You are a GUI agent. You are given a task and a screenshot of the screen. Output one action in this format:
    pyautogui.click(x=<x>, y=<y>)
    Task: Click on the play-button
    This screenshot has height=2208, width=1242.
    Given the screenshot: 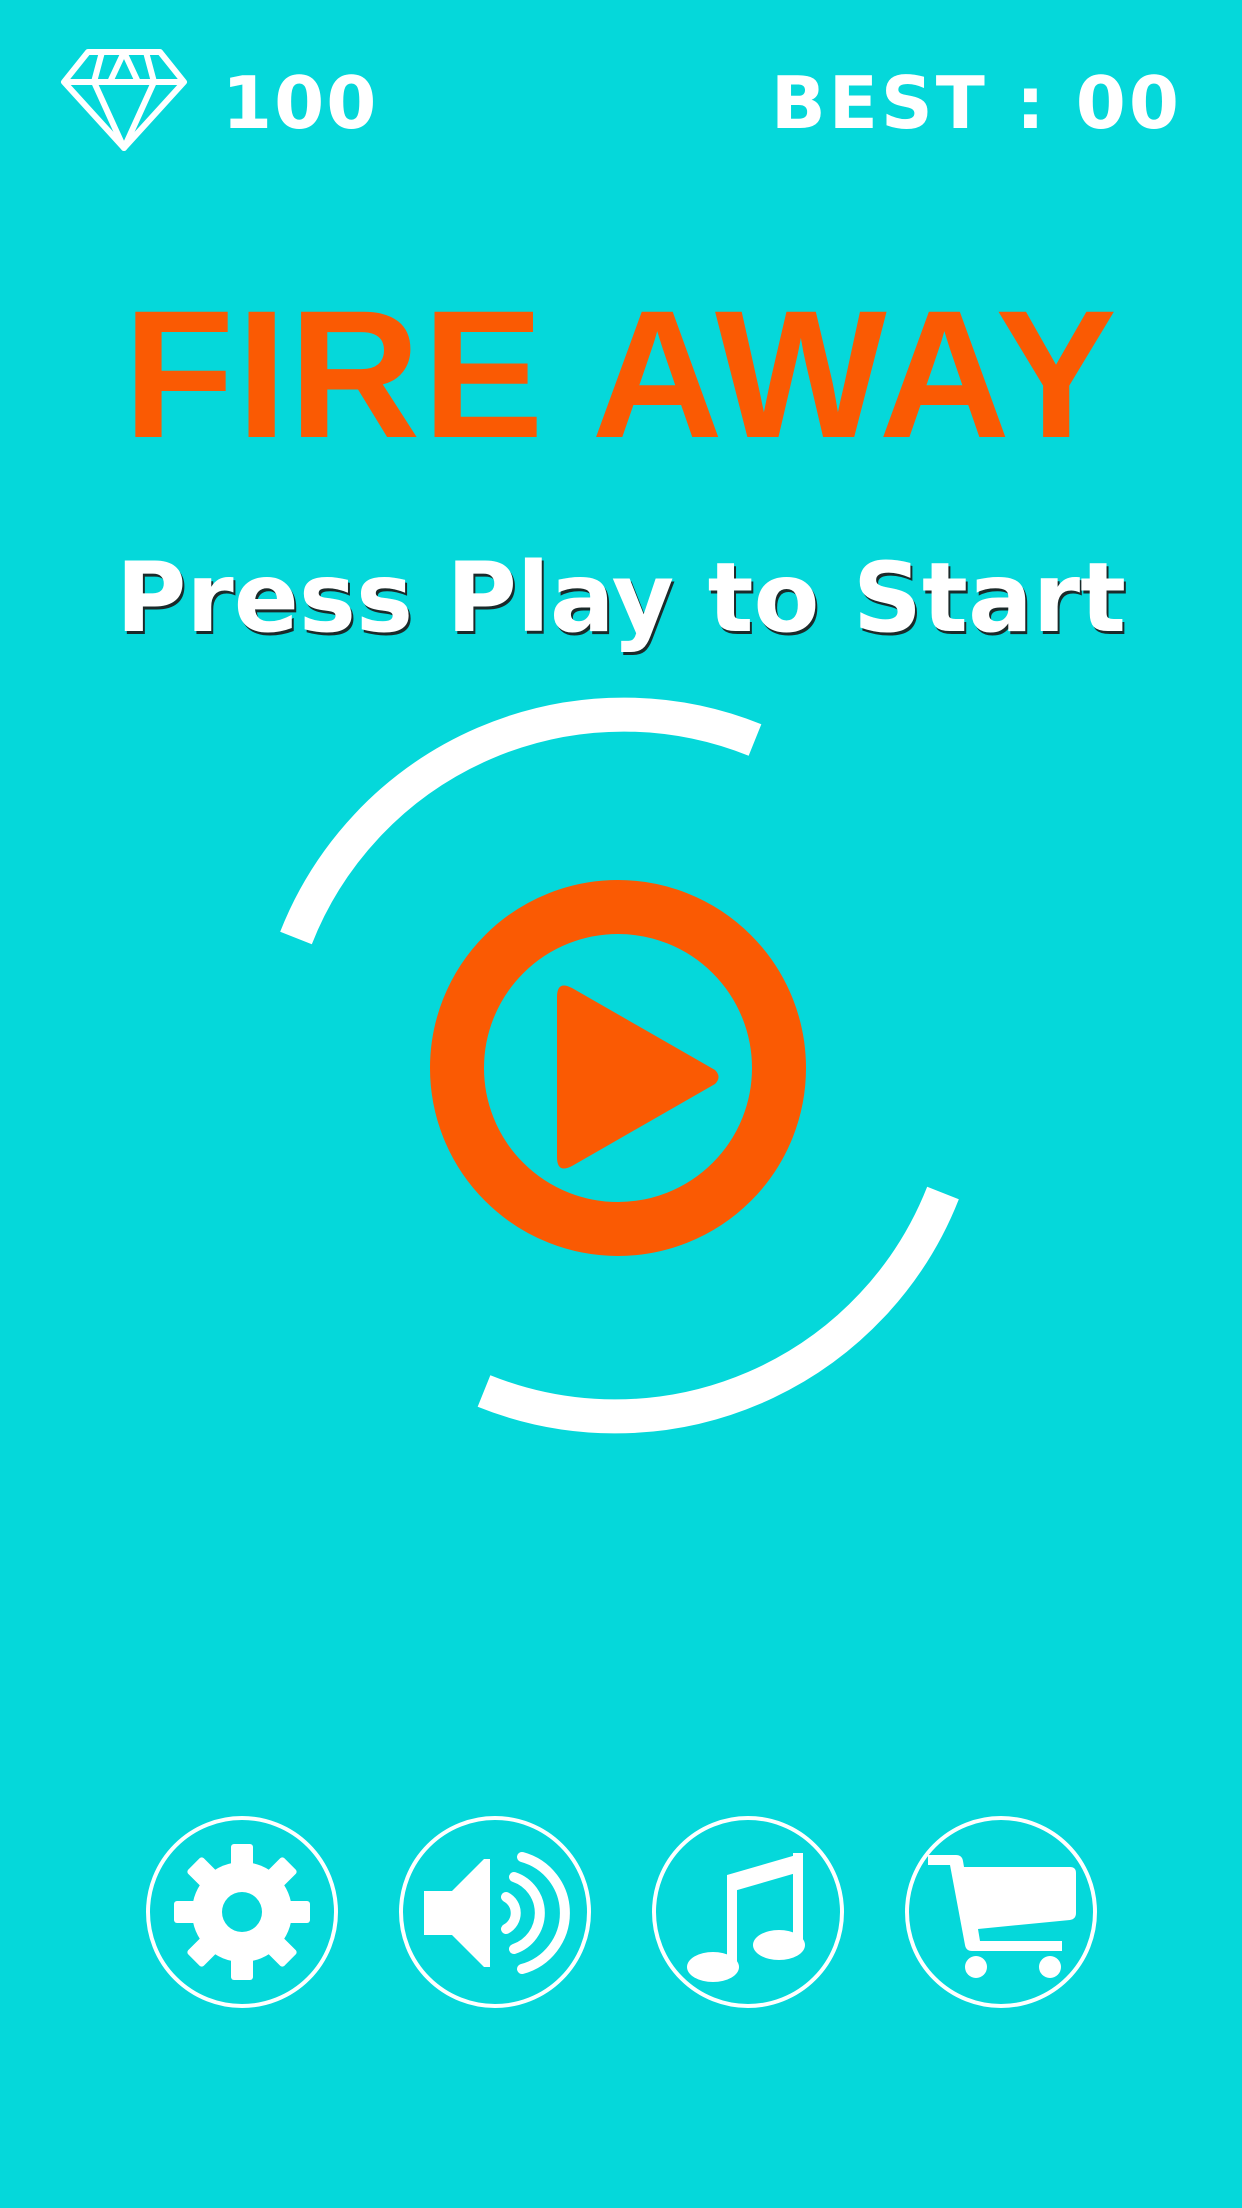 What is the action you would take?
    pyautogui.click(x=618, y=1068)
    